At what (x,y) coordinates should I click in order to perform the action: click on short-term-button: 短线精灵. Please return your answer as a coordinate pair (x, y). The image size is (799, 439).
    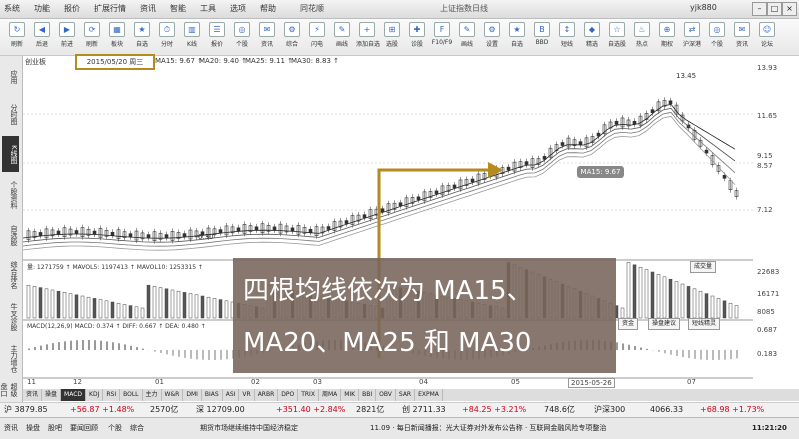
    Looking at the image, I should click on (704, 324).